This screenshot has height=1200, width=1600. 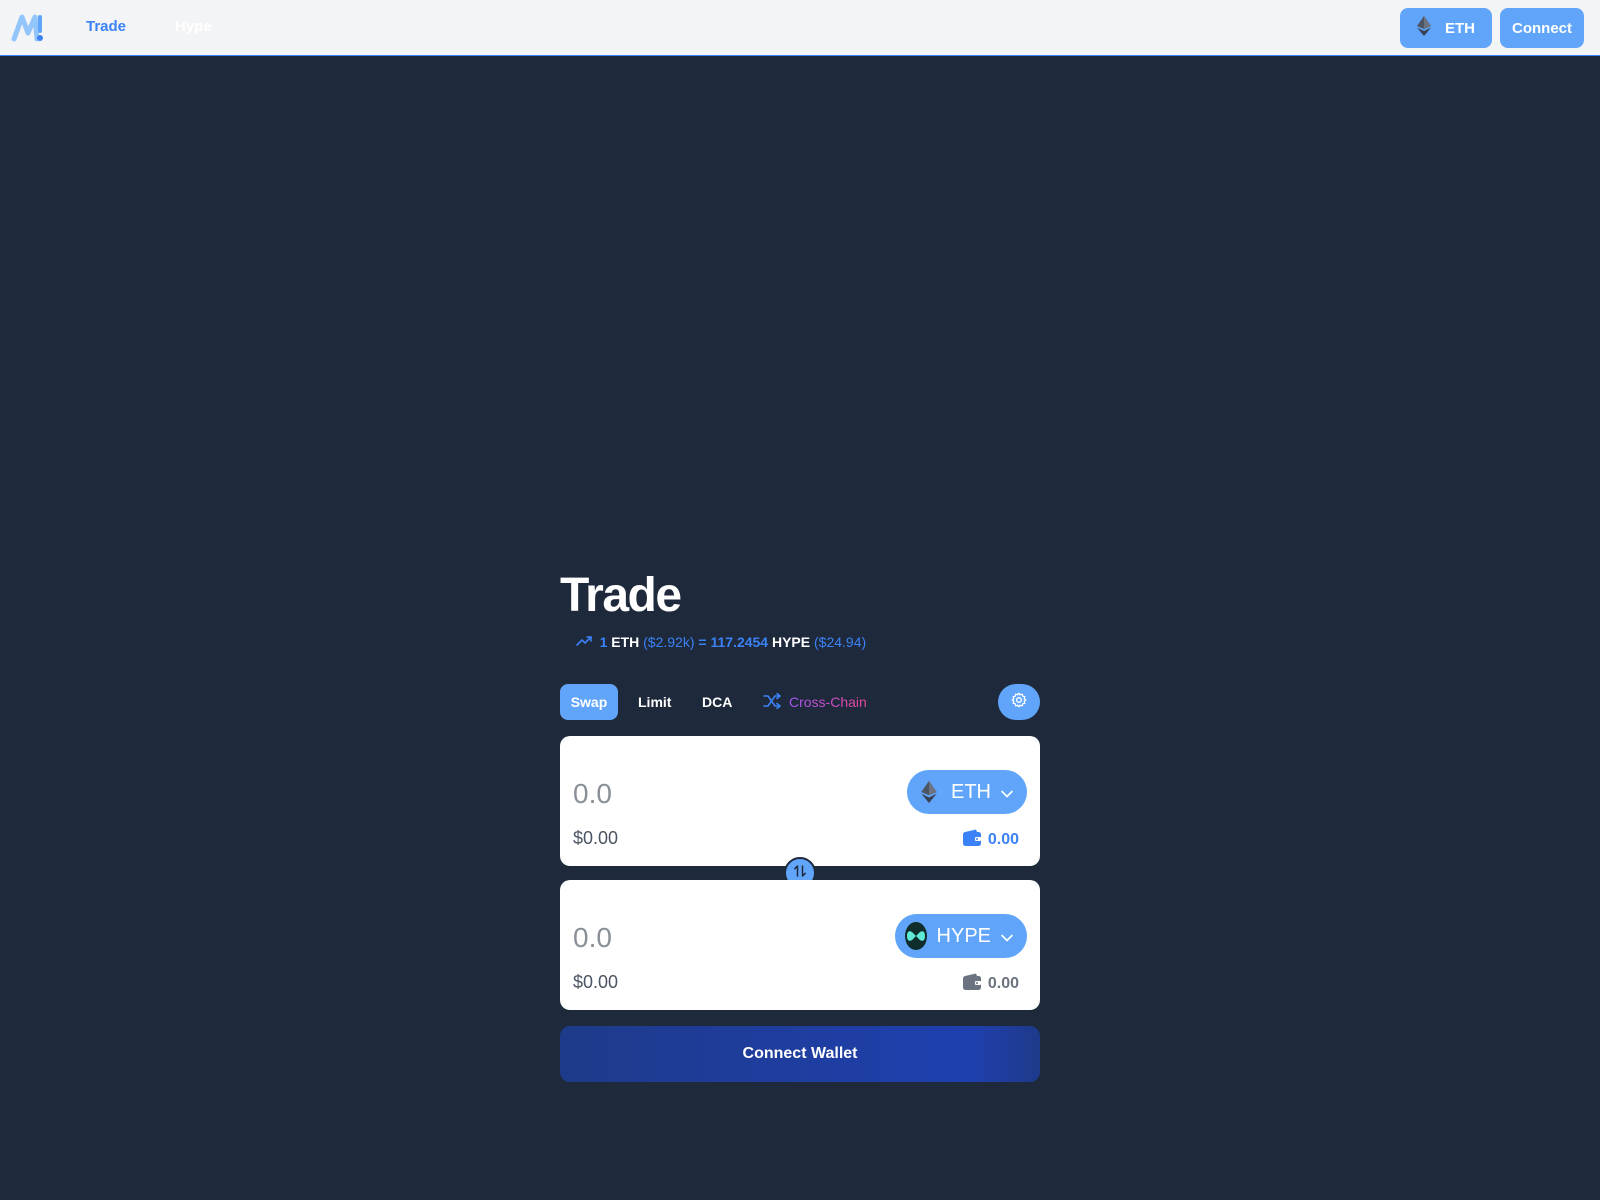 I want to click on gear-icon, so click(x=1019, y=702).